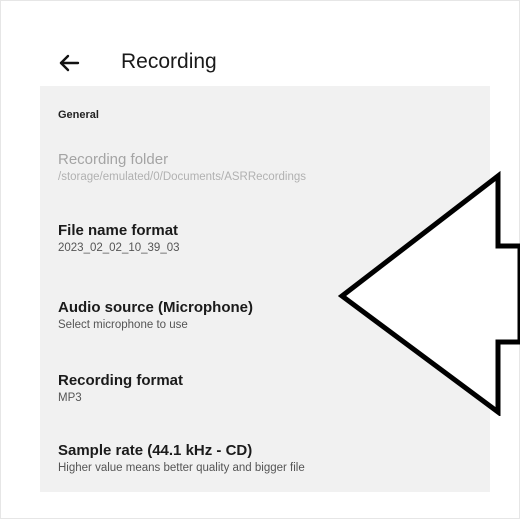  I want to click on setting-label: Sample rate (44.1 kHz - CD), so click(155, 450).